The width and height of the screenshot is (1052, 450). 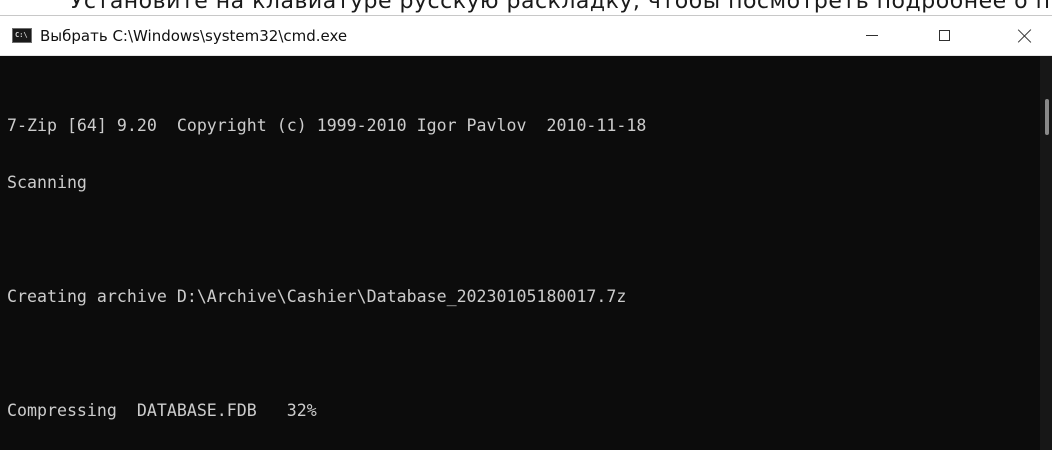 I want to click on maximize-icon, so click(x=944, y=35).